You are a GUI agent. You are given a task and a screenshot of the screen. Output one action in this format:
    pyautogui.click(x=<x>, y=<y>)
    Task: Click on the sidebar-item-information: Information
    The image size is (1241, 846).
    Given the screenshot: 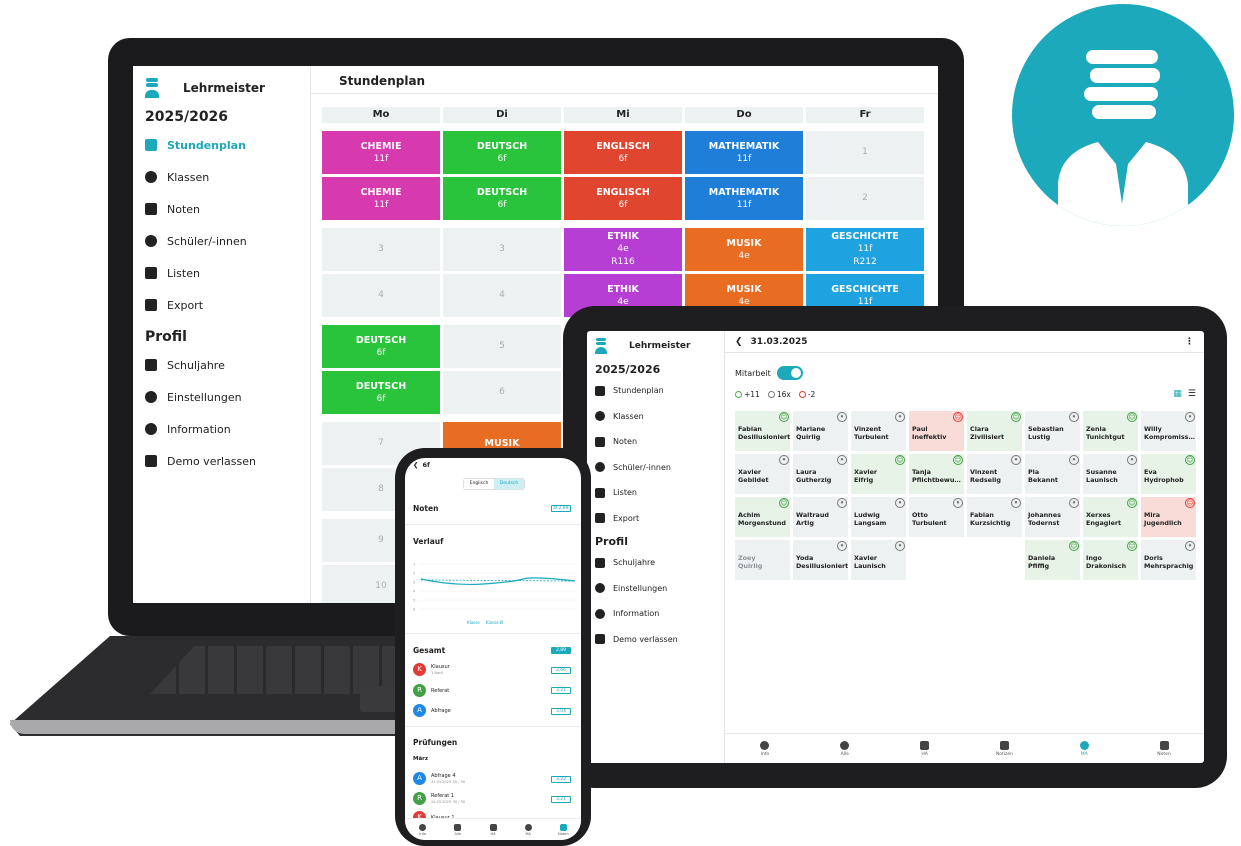 What is the action you would take?
    pyautogui.click(x=659, y=614)
    